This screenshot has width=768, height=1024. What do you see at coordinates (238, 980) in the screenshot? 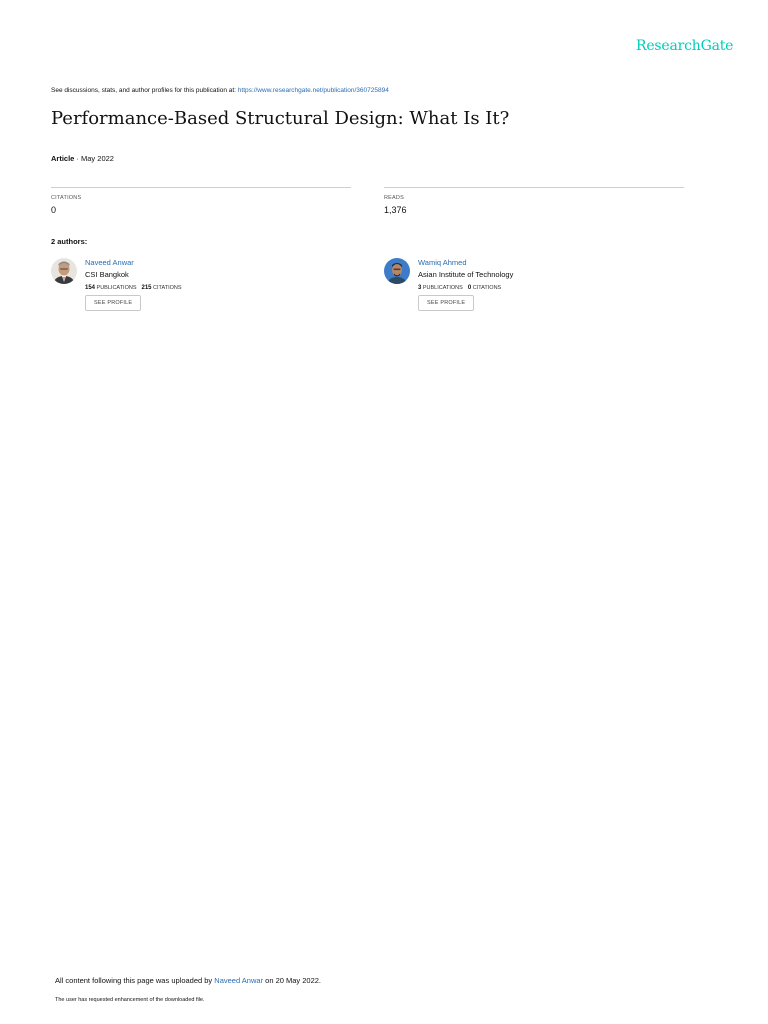
I see `uploader-link: Naveed Anwar` at bounding box center [238, 980].